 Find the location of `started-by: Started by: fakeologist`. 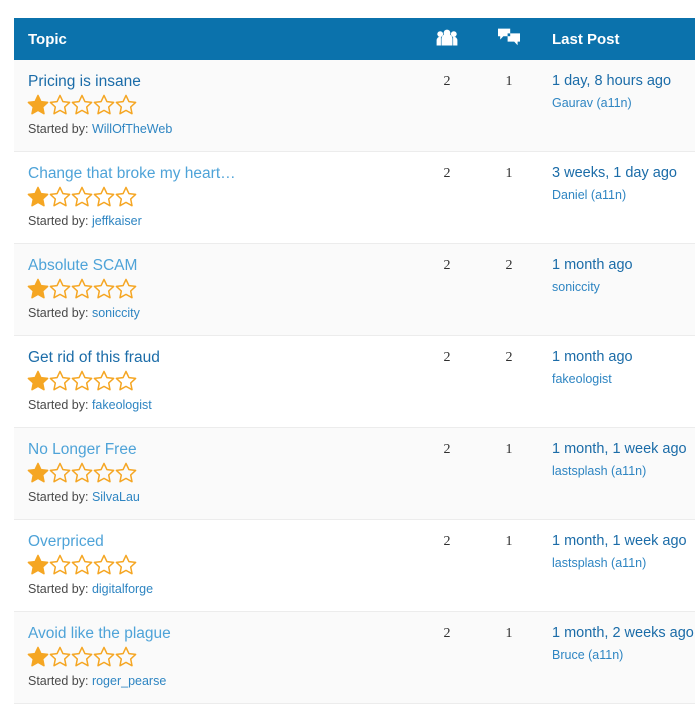

started-by: Started by: fakeologist is located at coordinates (217, 405).